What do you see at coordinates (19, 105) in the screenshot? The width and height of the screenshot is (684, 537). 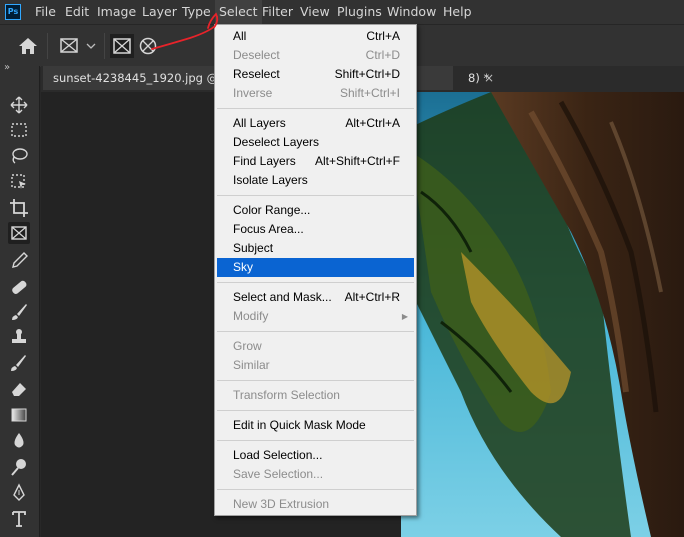 I see `move-icon` at bounding box center [19, 105].